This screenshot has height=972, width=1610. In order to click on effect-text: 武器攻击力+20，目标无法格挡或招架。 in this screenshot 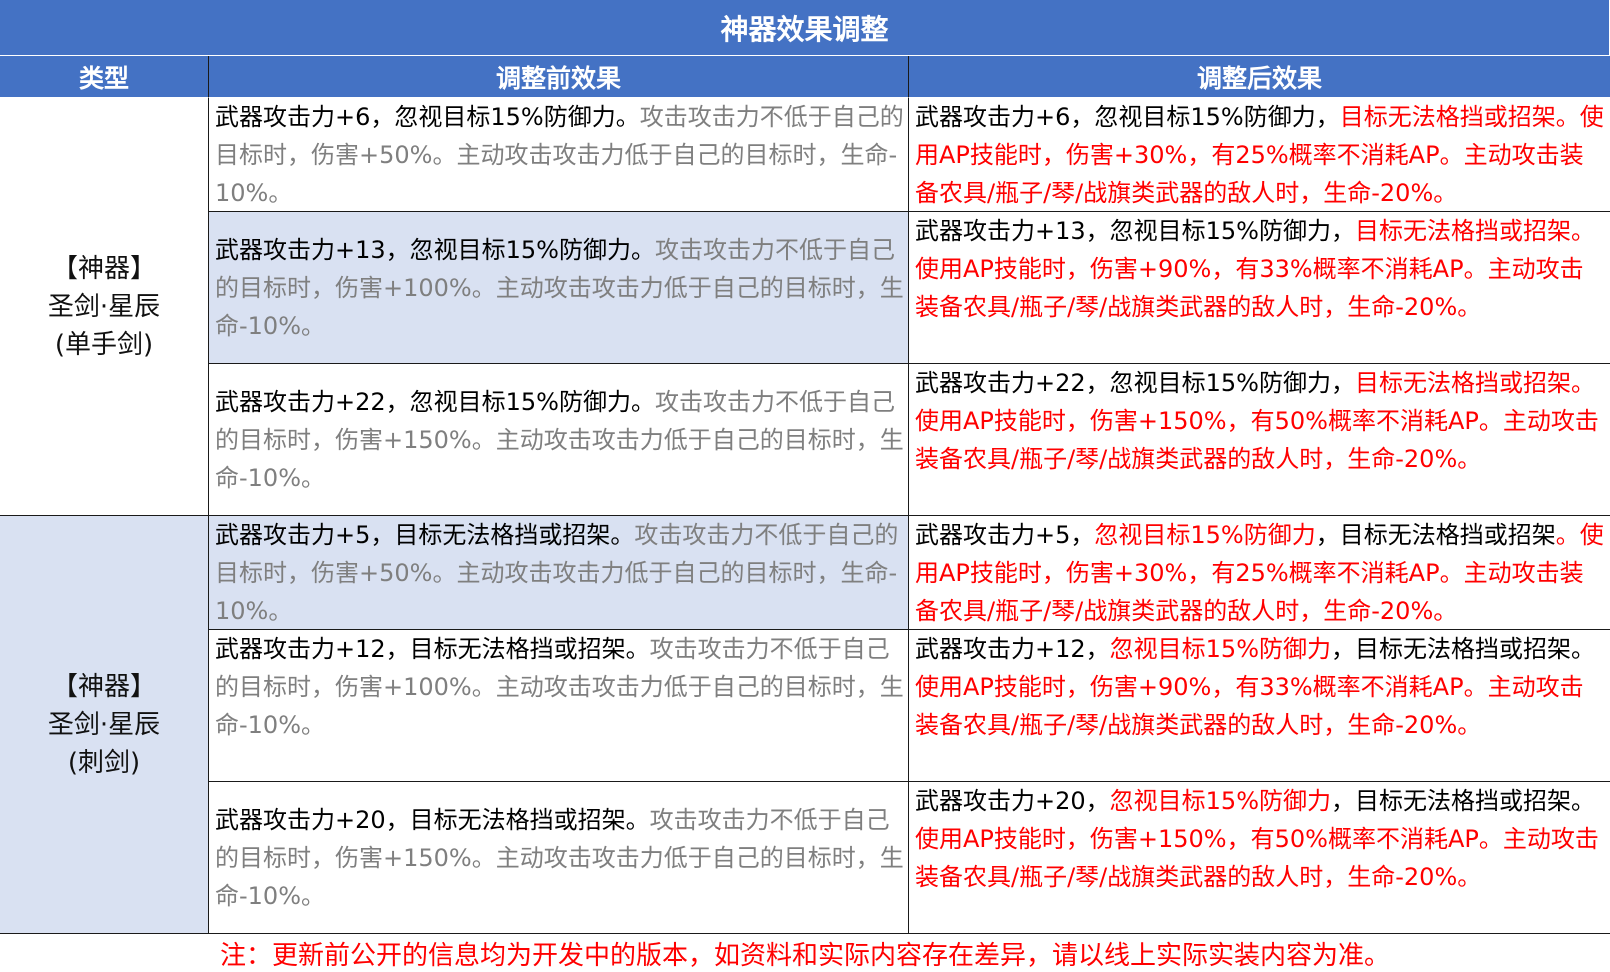, I will do `click(432, 820)`.